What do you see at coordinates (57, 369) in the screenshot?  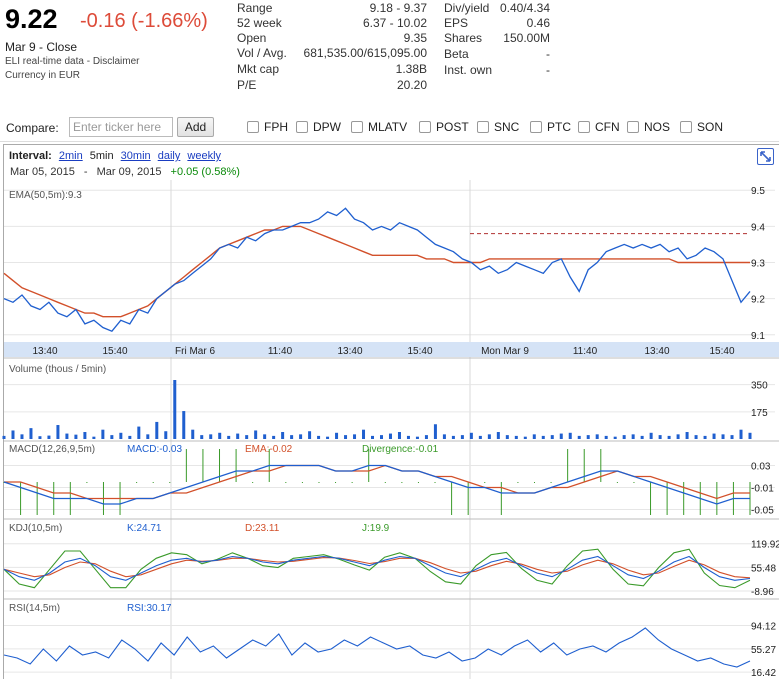 I see `volume-label: Volume (thous / 5min)` at bounding box center [57, 369].